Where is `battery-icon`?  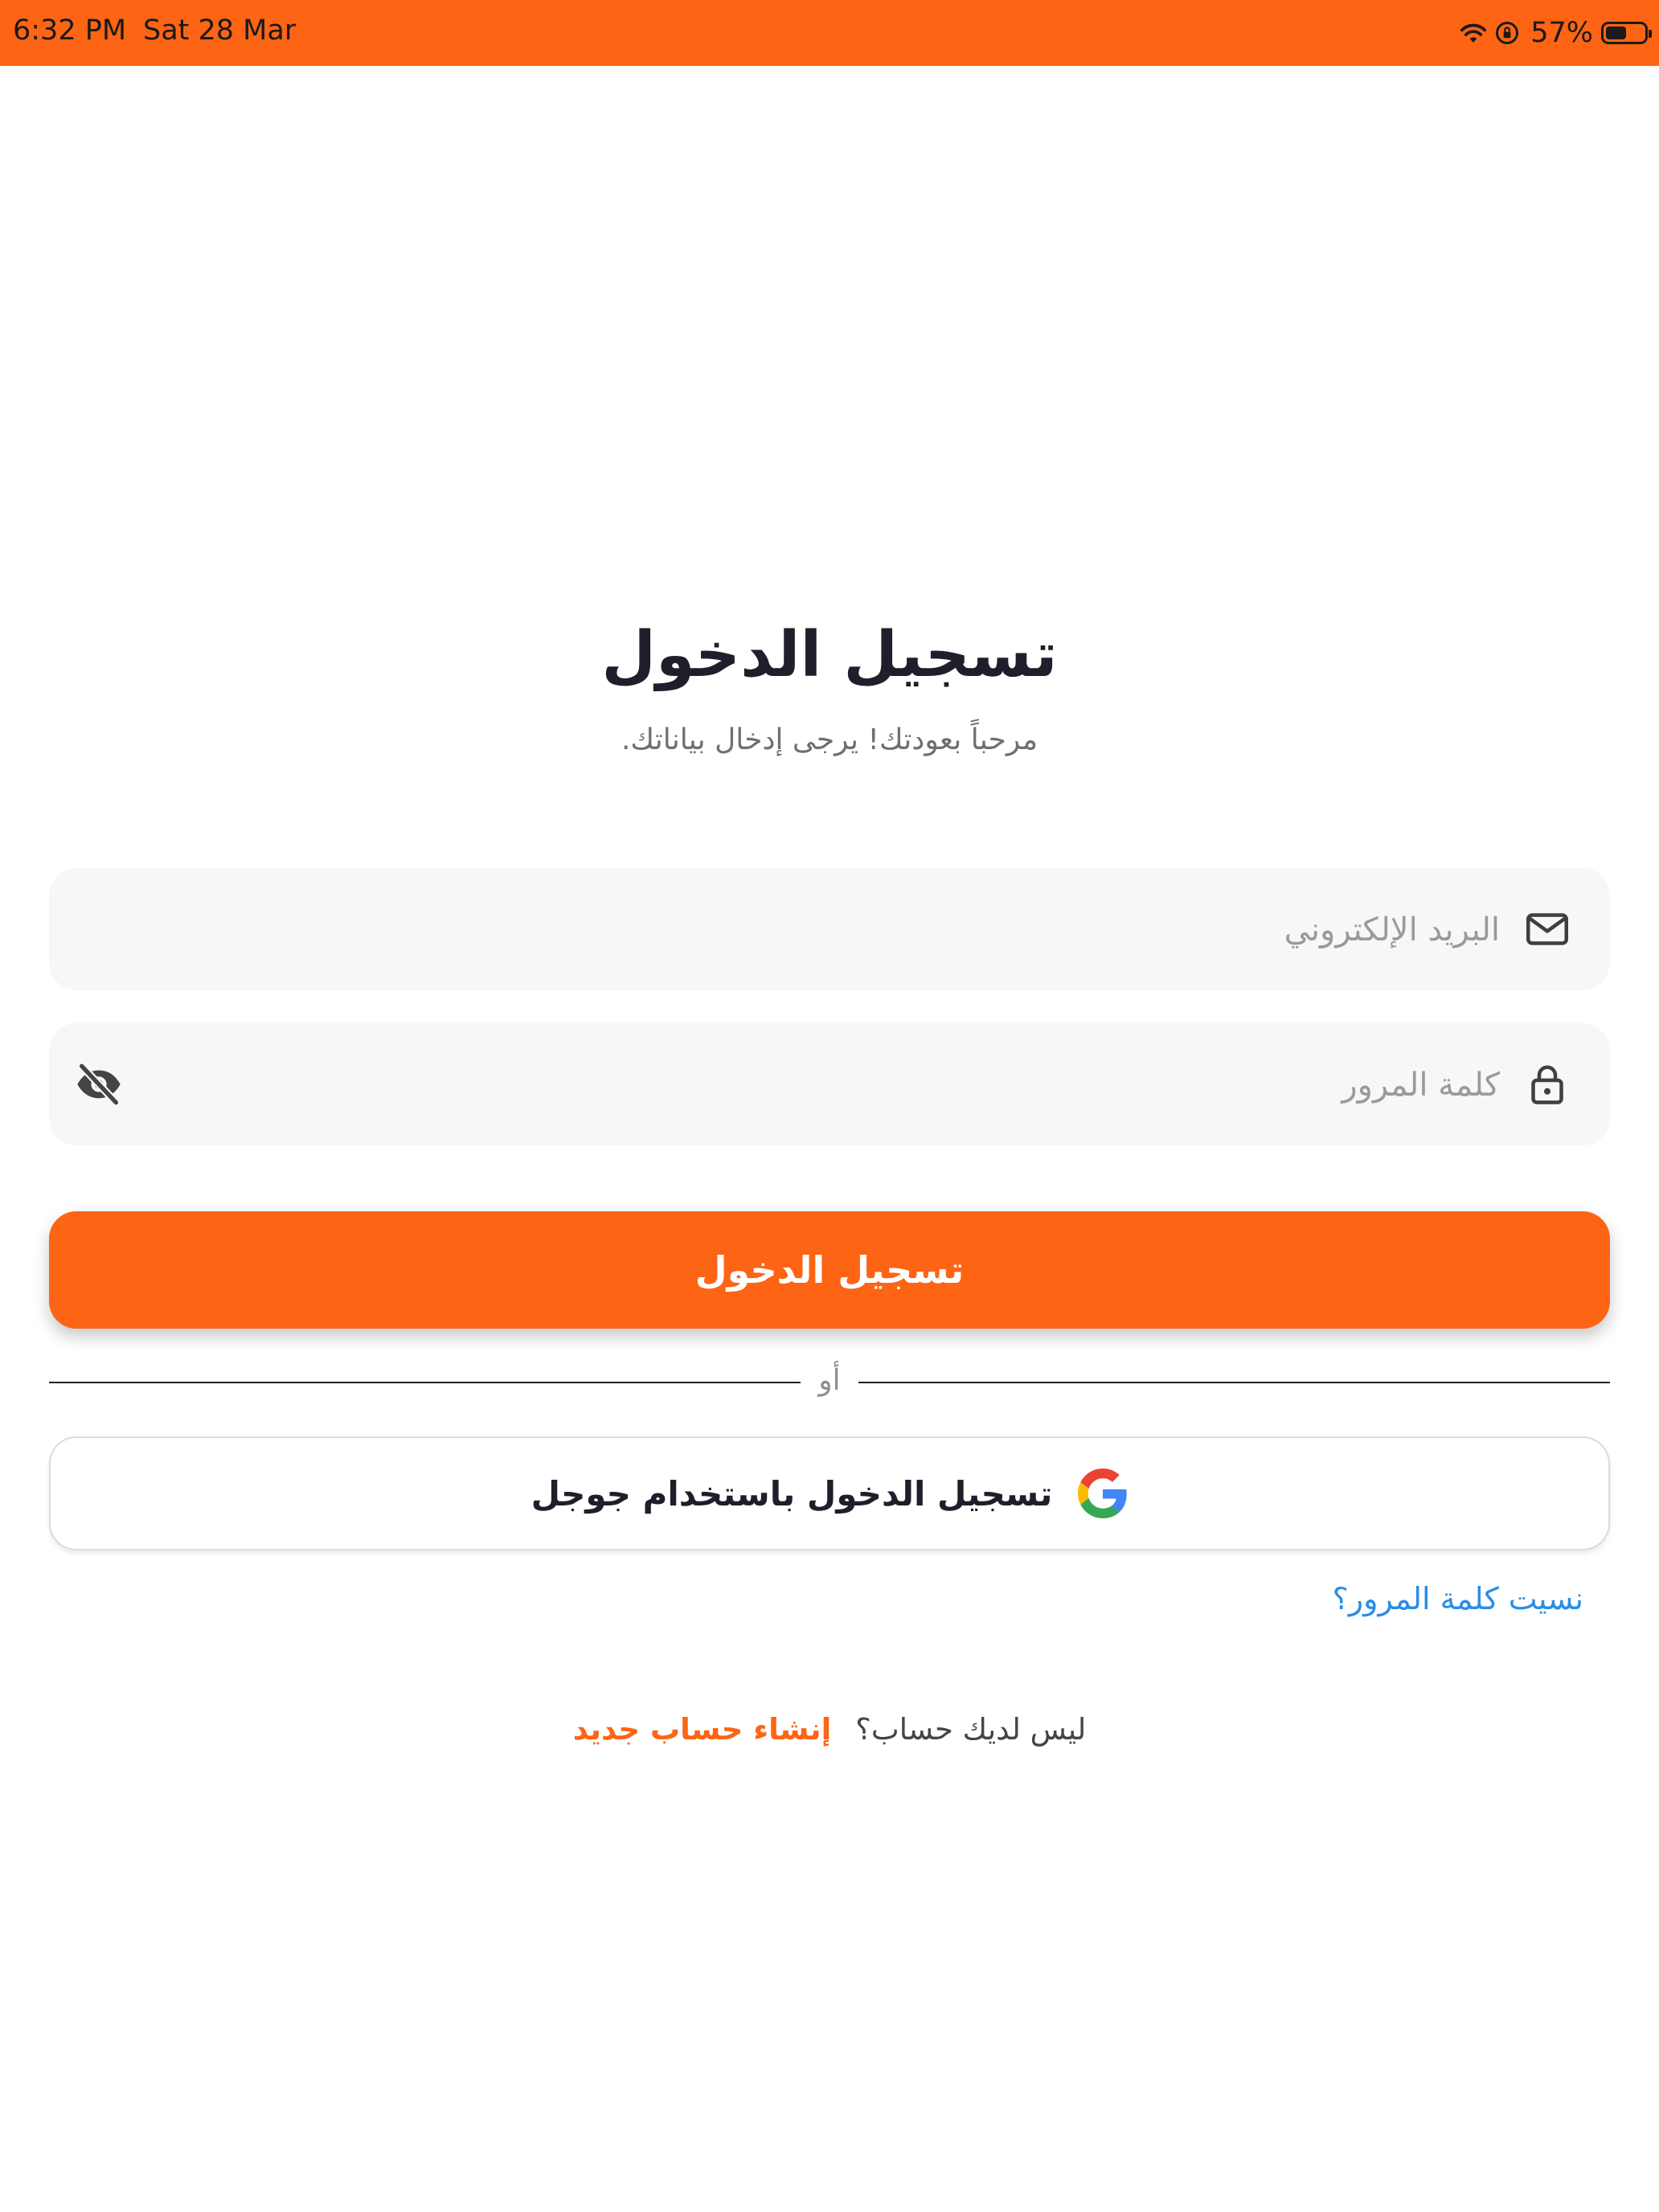 battery-icon is located at coordinates (1626, 33).